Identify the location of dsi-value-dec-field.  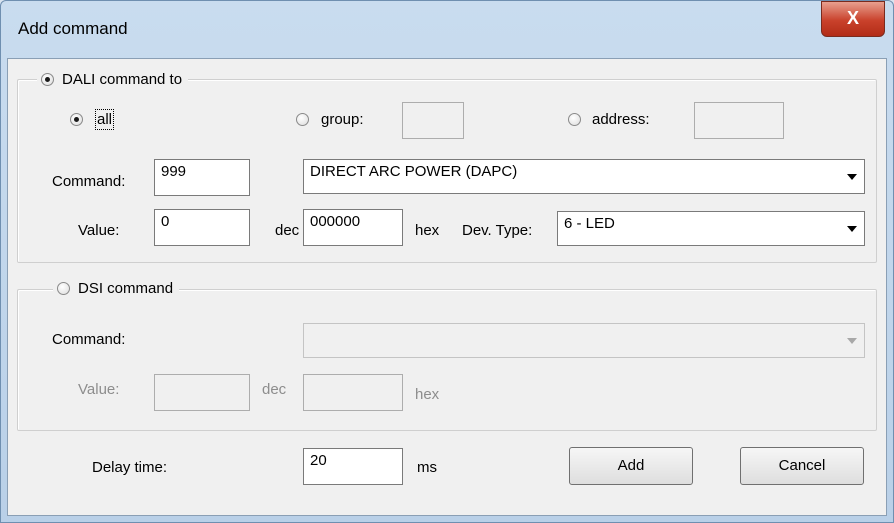
(202, 392).